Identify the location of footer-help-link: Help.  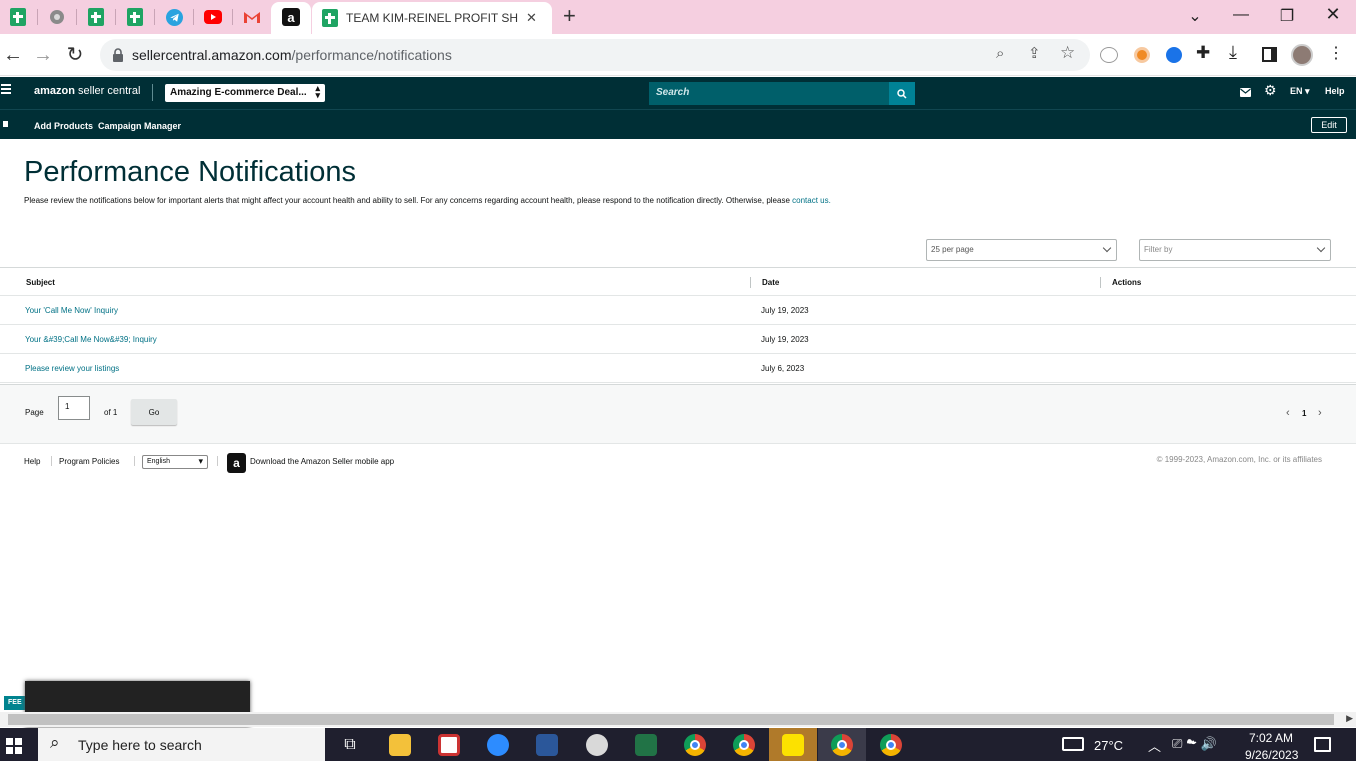
(32, 461).